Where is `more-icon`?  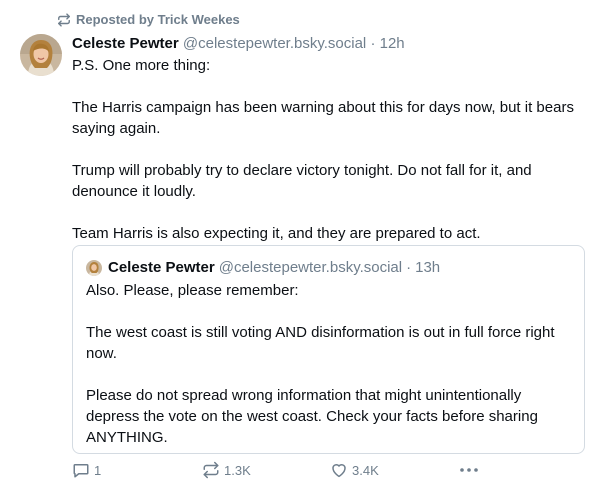 more-icon is located at coordinates (469, 470).